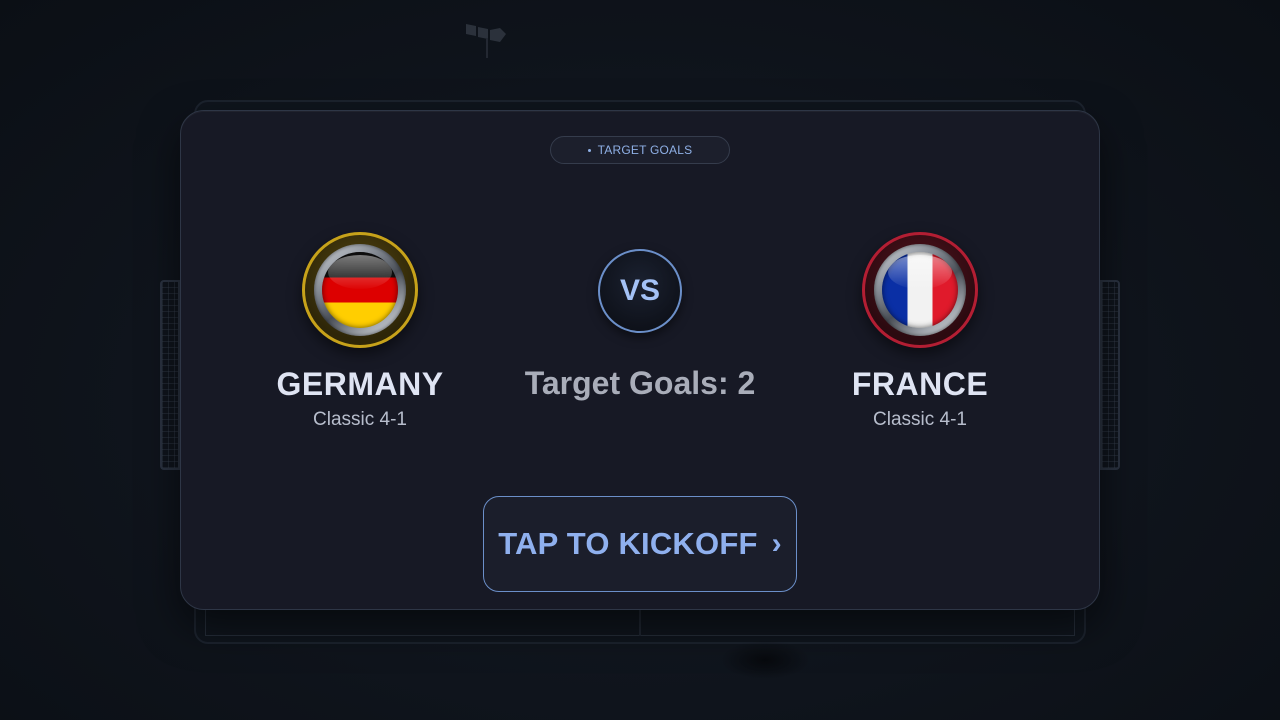  What do you see at coordinates (360, 384) in the screenshot?
I see `home-team-name: GERMANY` at bounding box center [360, 384].